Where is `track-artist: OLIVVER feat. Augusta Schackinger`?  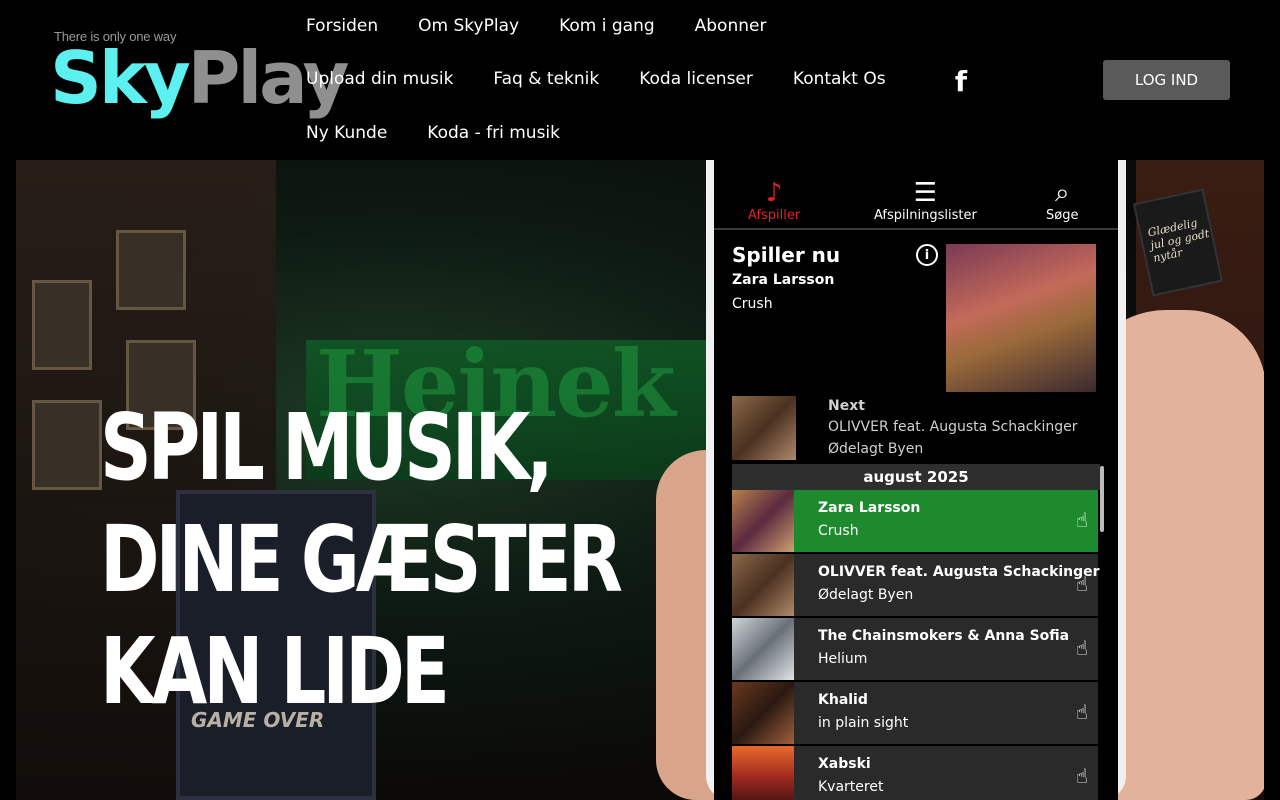
track-artist: OLIVVER feat. Augusta Schackinger is located at coordinates (959, 572).